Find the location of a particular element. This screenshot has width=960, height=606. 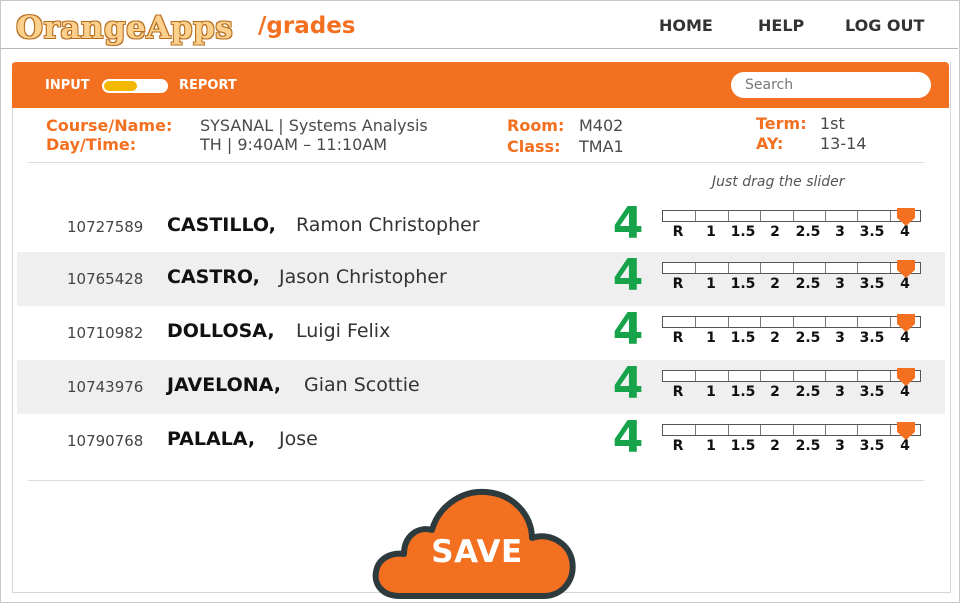

mode-toggle-switch is located at coordinates (135, 86).